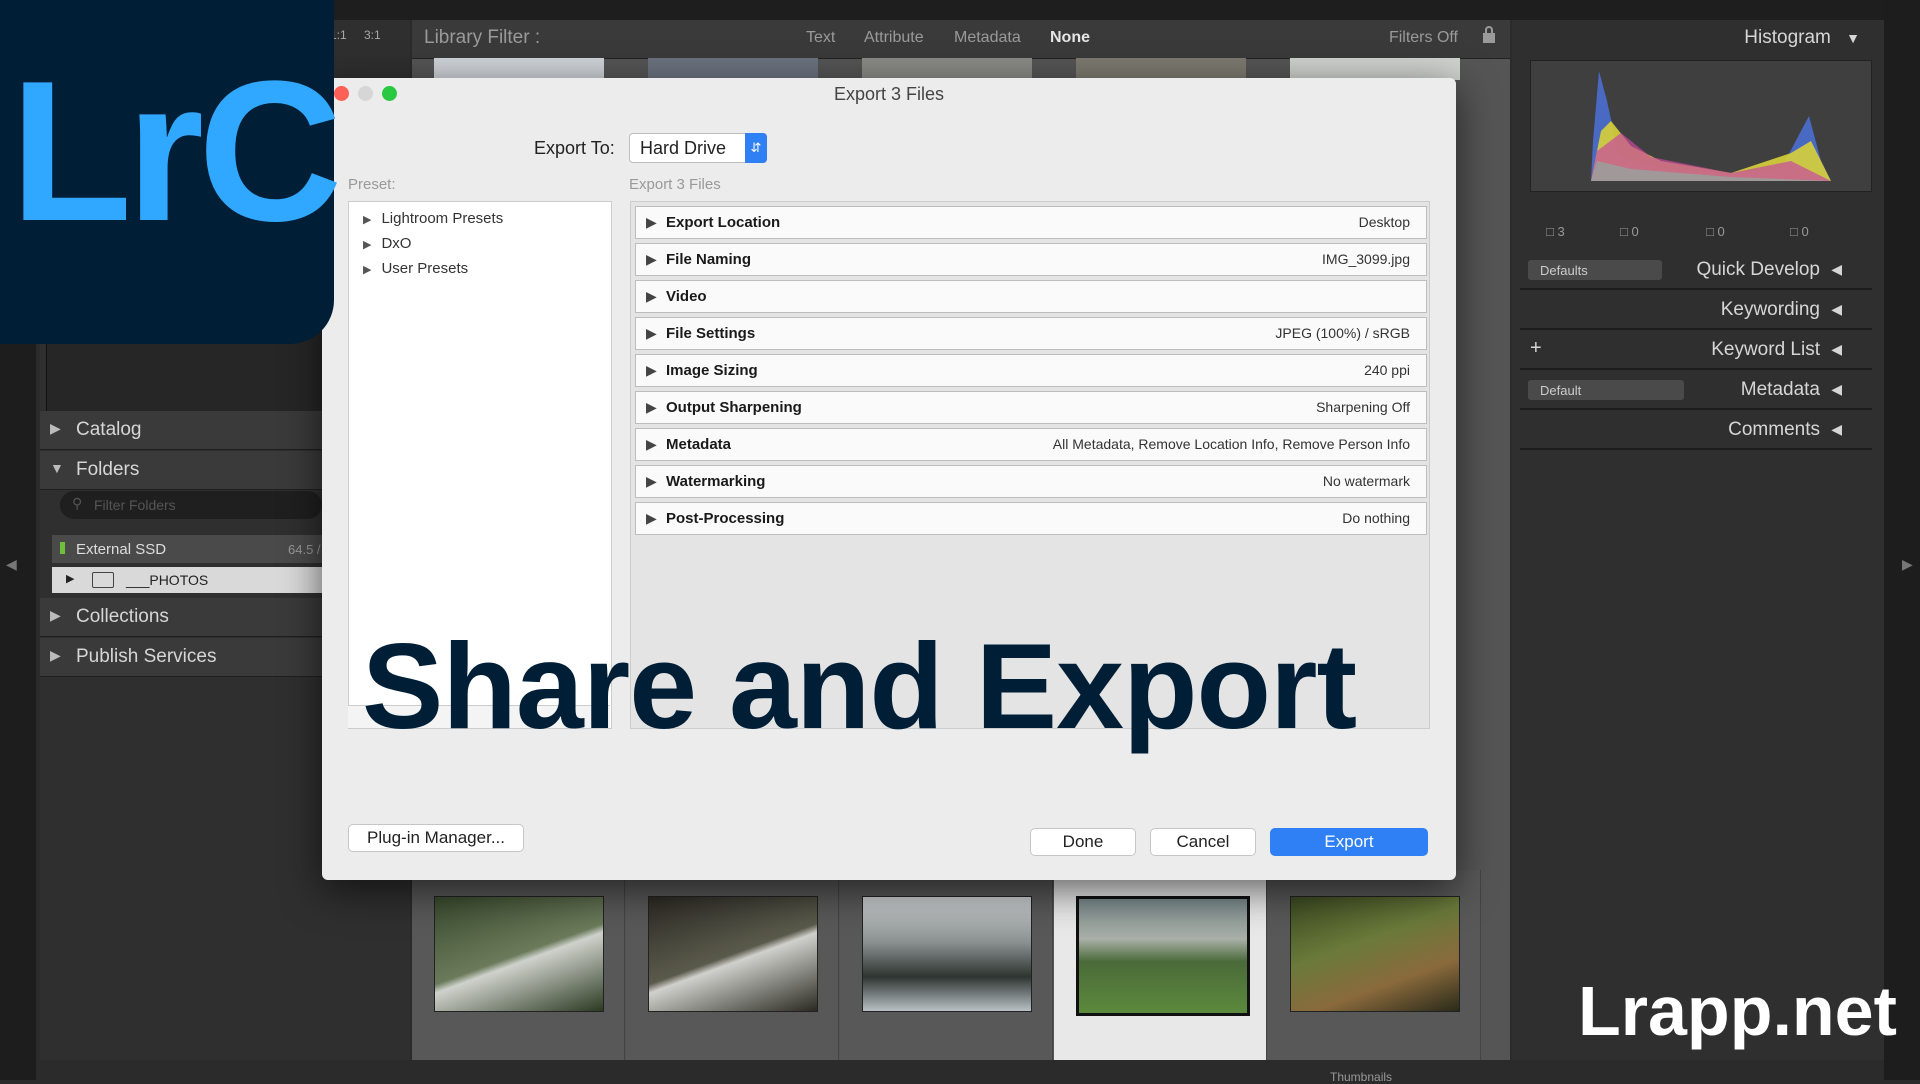  Describe the element at coordinates (1070, 38) in the screenshot. I see `filter-tab-none: None` at that location.